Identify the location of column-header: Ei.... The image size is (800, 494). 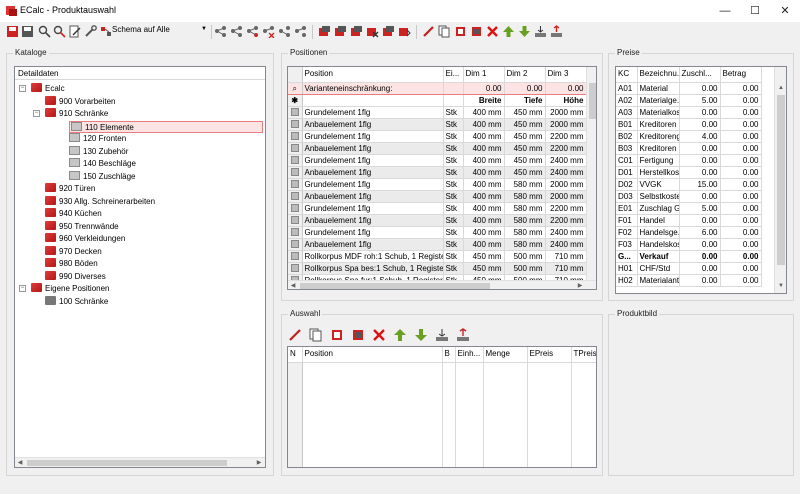
(453, 75).